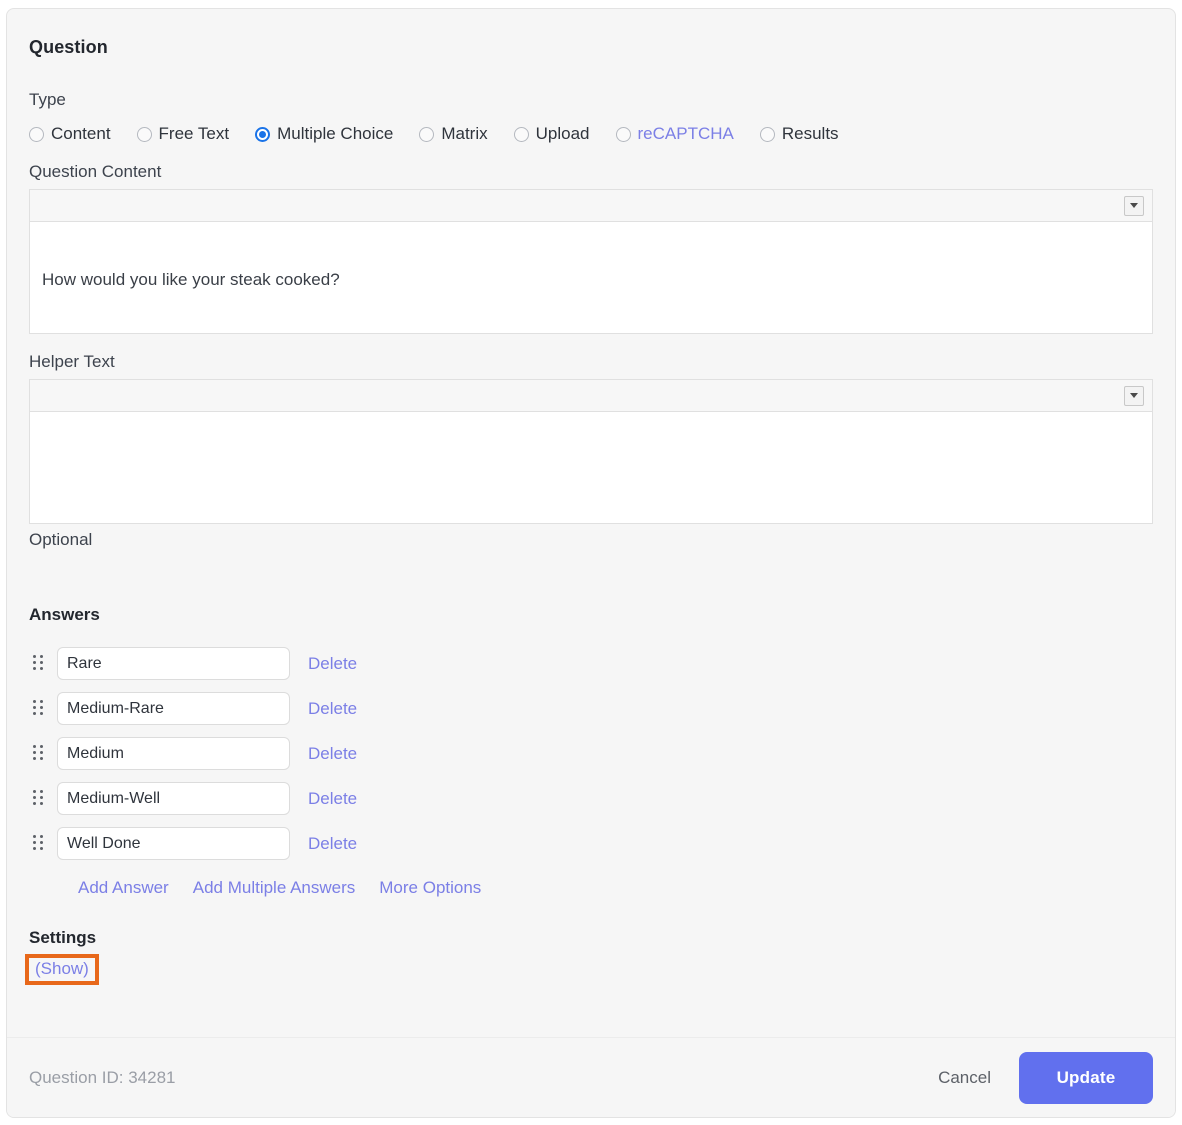 The height and width of the screenshot is (1125, 1182). What do you see at coordinates (64, 614) in the screenshot?
I see `answers-heading: Answers` at bounding box center [64, 614].